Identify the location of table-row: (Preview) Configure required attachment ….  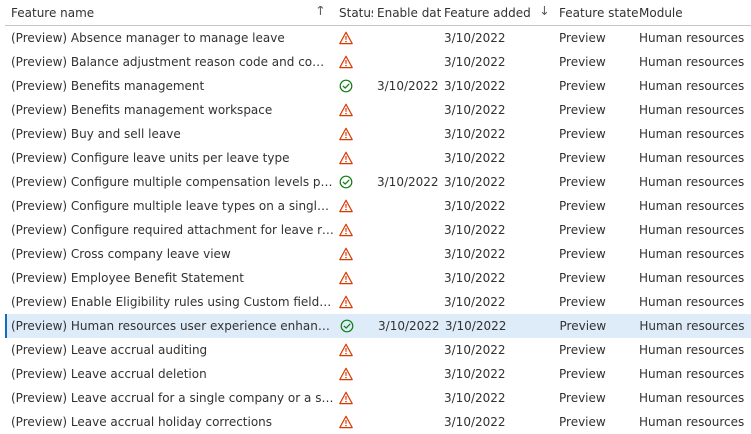
(378, 230).